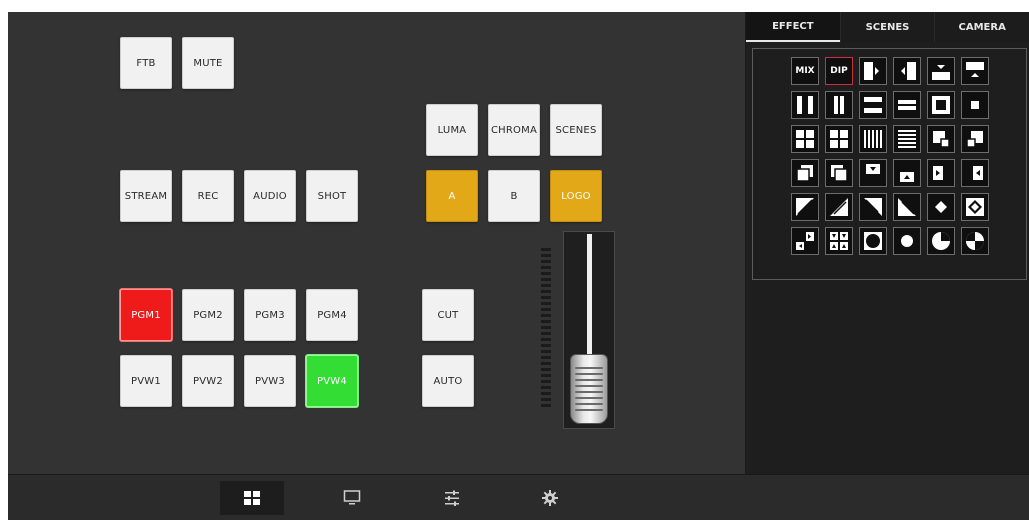 The image size is (1029, 520). I want to click on mute-button: MUTE, so click(208, 63).